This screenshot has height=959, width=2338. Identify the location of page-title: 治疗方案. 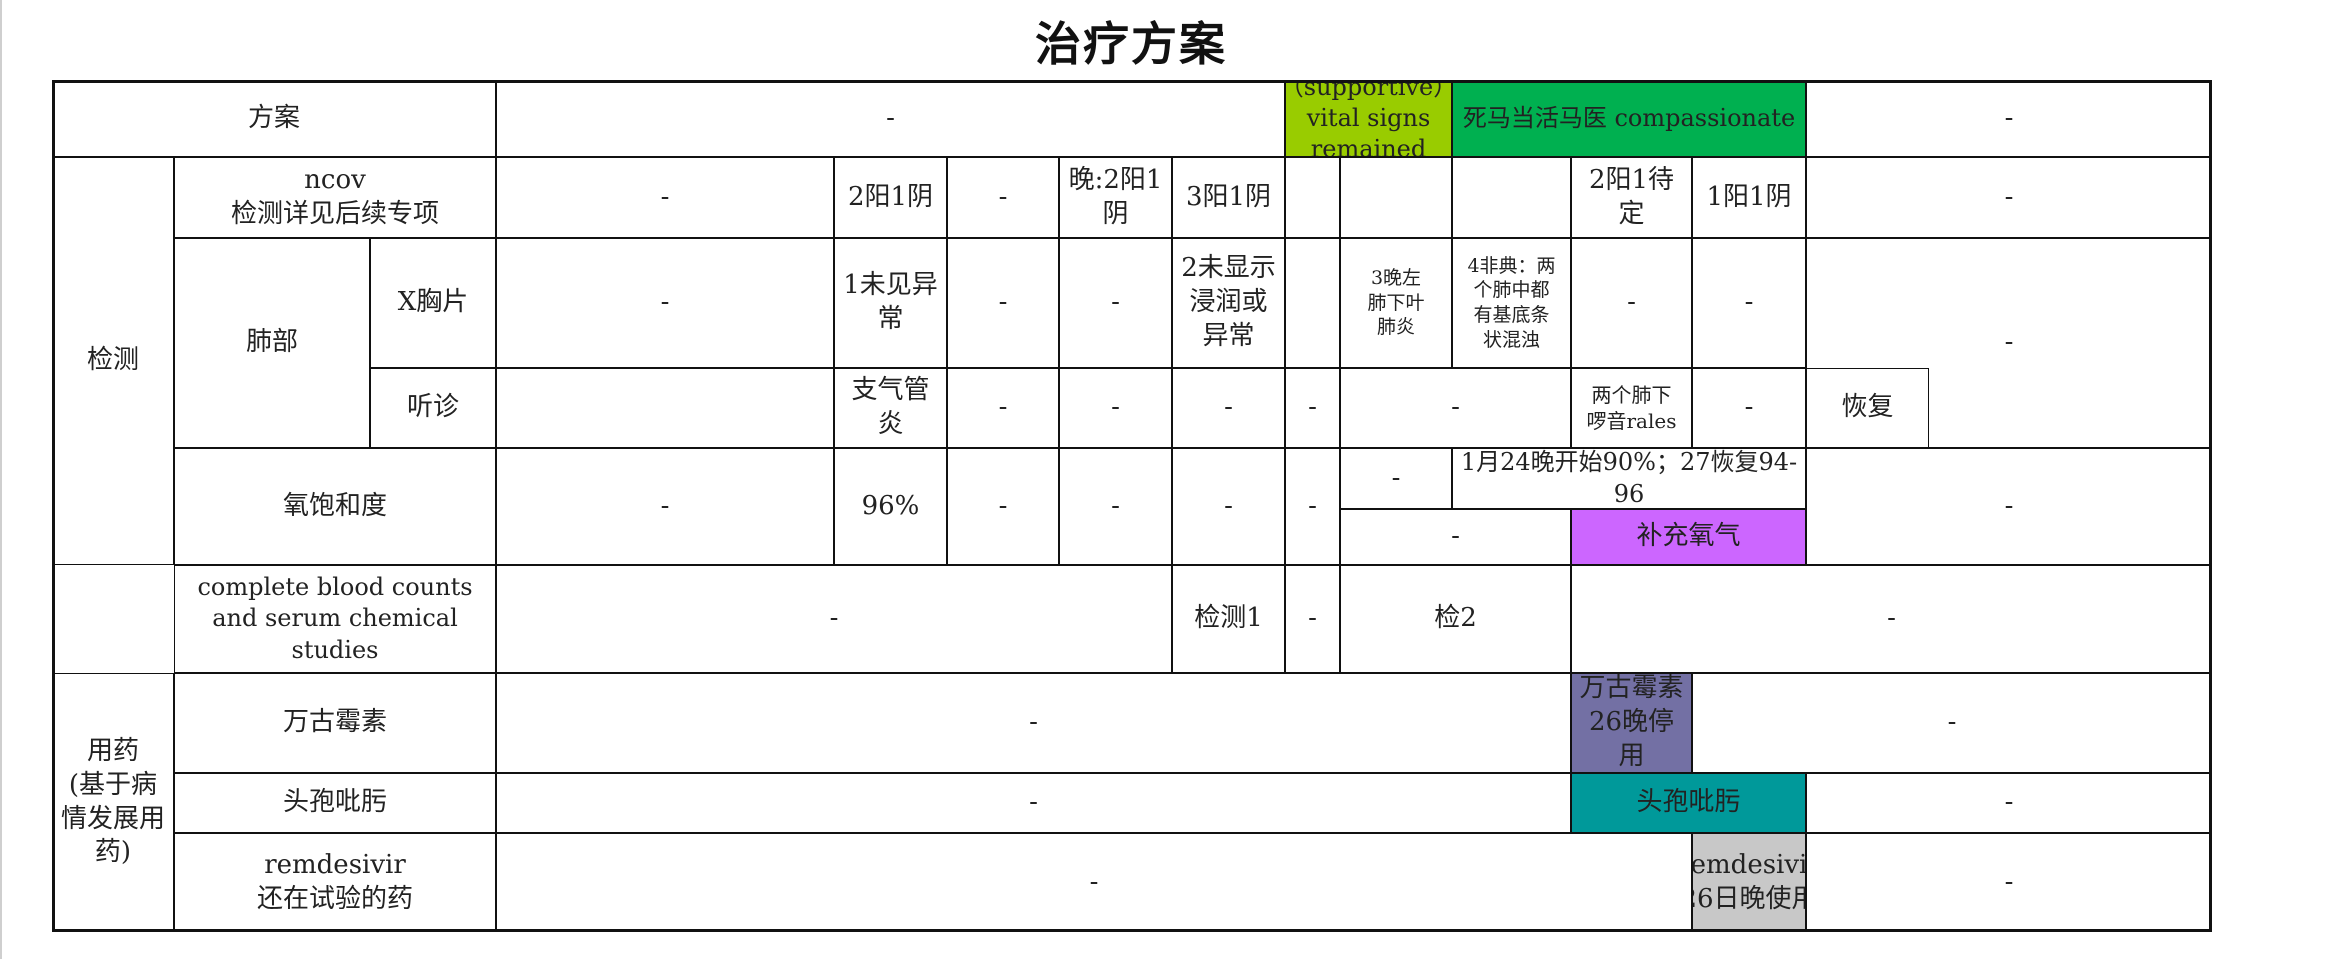
(1131, 44).